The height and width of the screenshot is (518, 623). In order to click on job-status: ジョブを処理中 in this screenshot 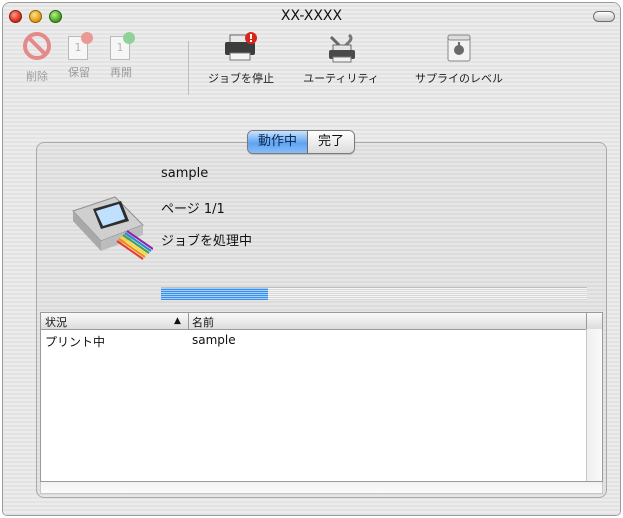, I will do `click(207, 241)`.